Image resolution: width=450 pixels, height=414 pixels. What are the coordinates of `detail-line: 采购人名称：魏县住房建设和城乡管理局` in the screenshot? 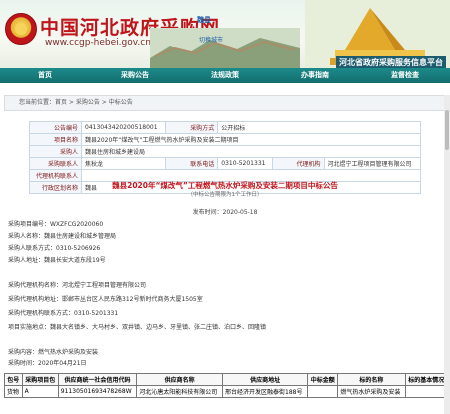 It's located at (62, 236).